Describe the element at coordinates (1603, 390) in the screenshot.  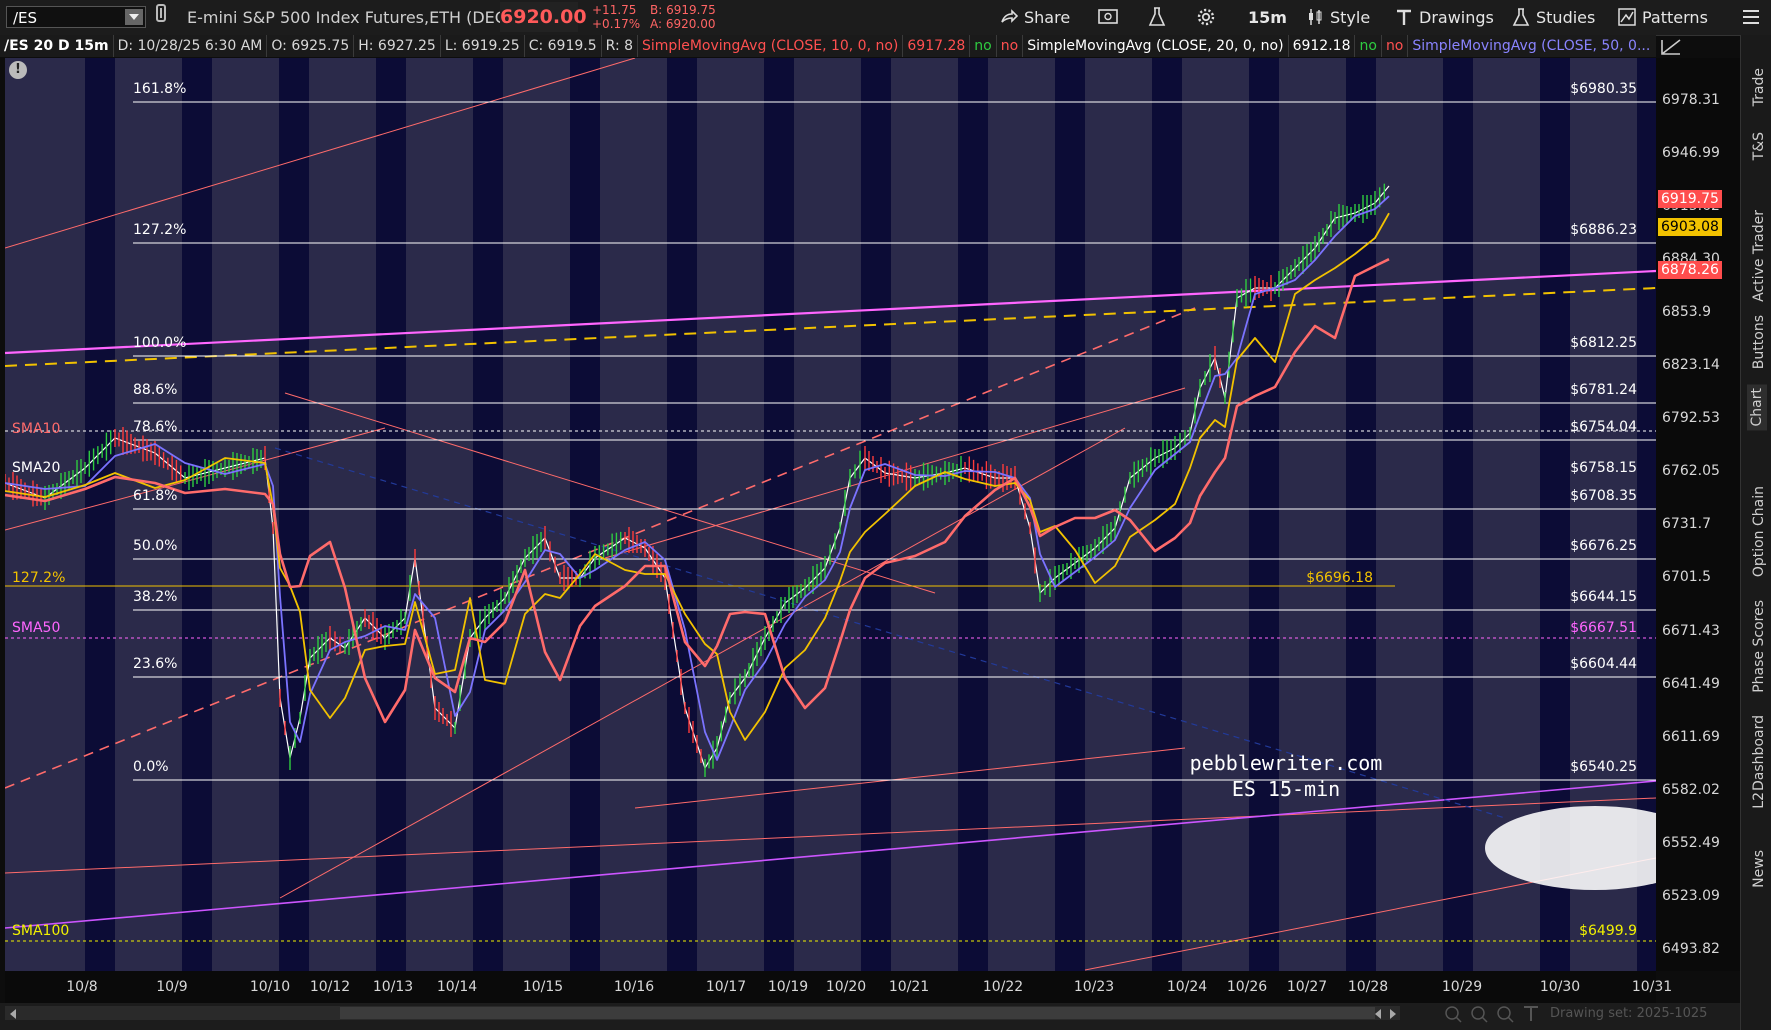
I see `fib-level-price: $6781.24` at that location.